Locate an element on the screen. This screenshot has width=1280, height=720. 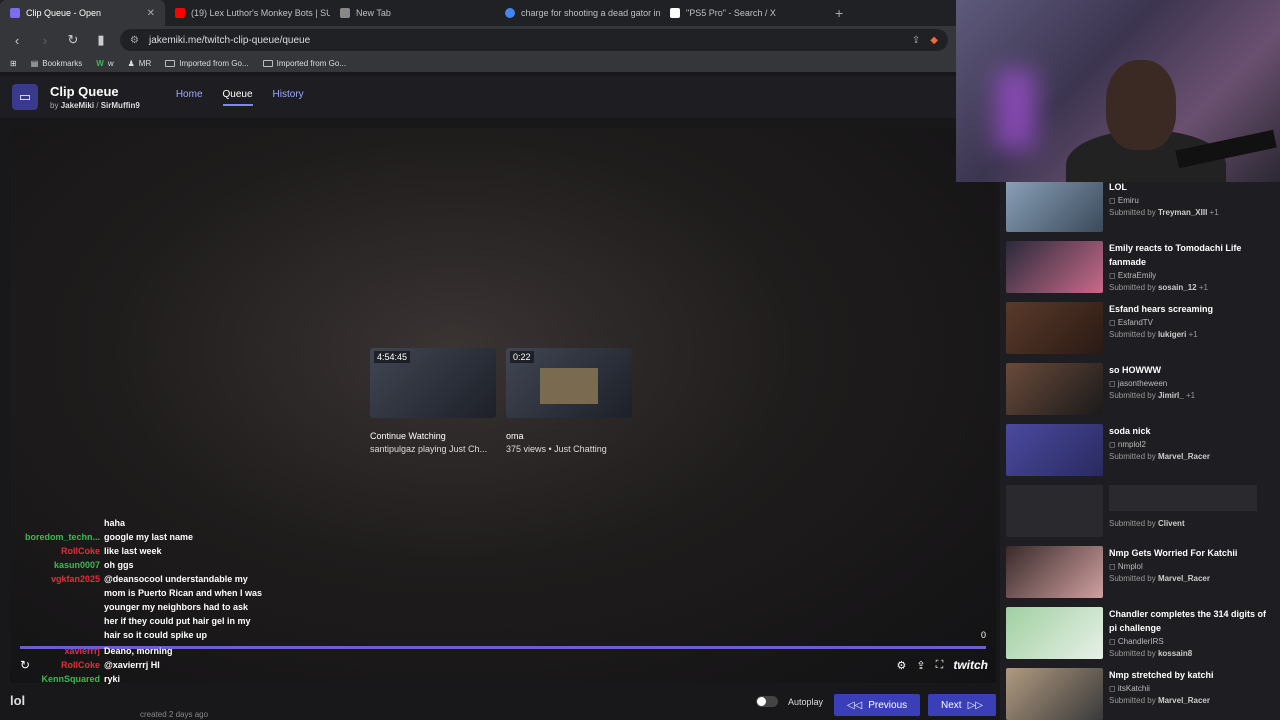
counter: 0 is located at coordinates (983, 635).